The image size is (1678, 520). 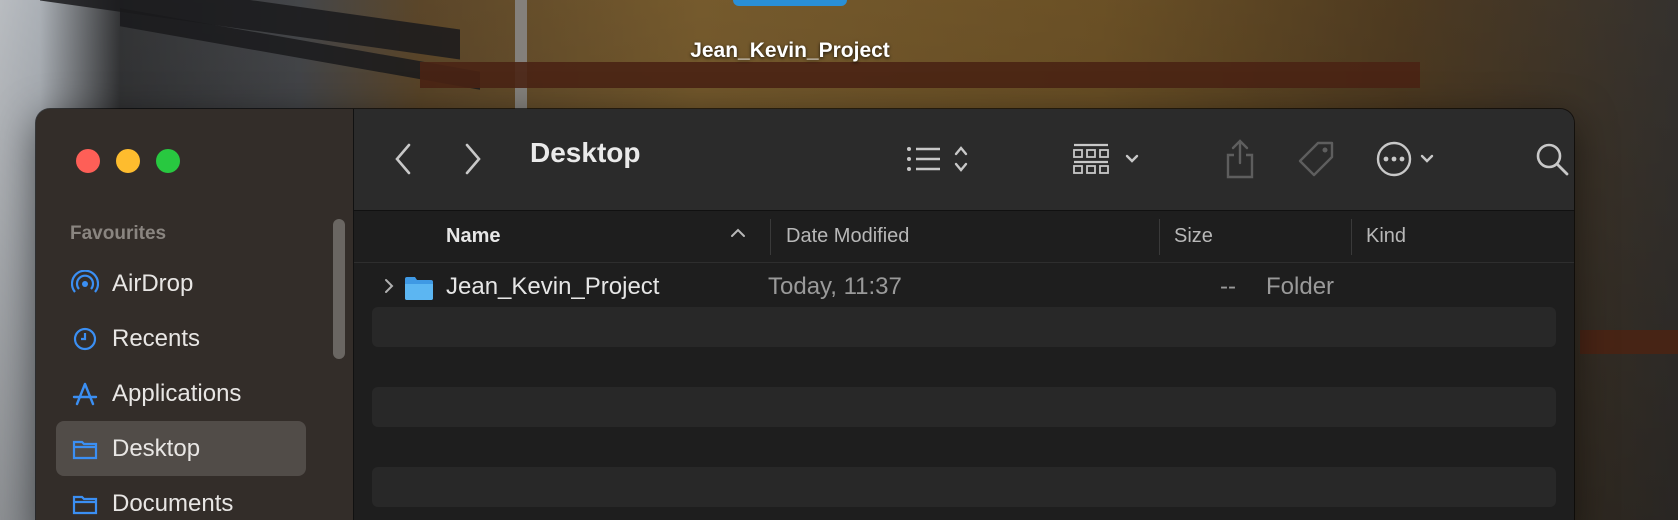 I want to click on applications-icon, so click(x=85, y=394).